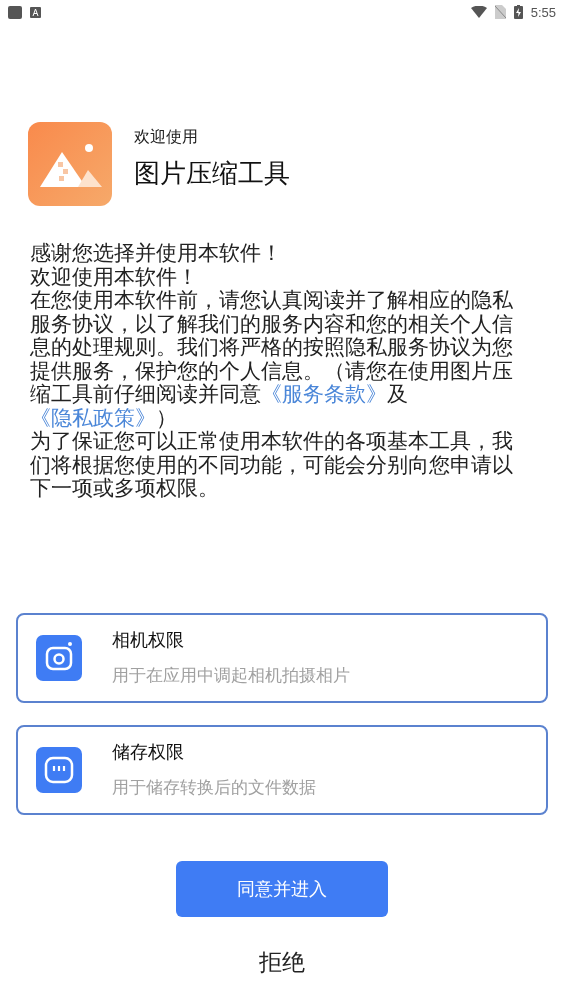  I want to click on permission-title: 储存权限, so click(148, 752).